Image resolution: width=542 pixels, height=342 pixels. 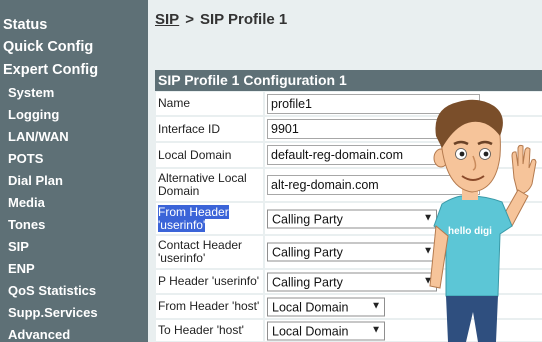 I want to click on field-label-p-header-userinfo: P Header 'userinfo', so click(x=209, y=281).